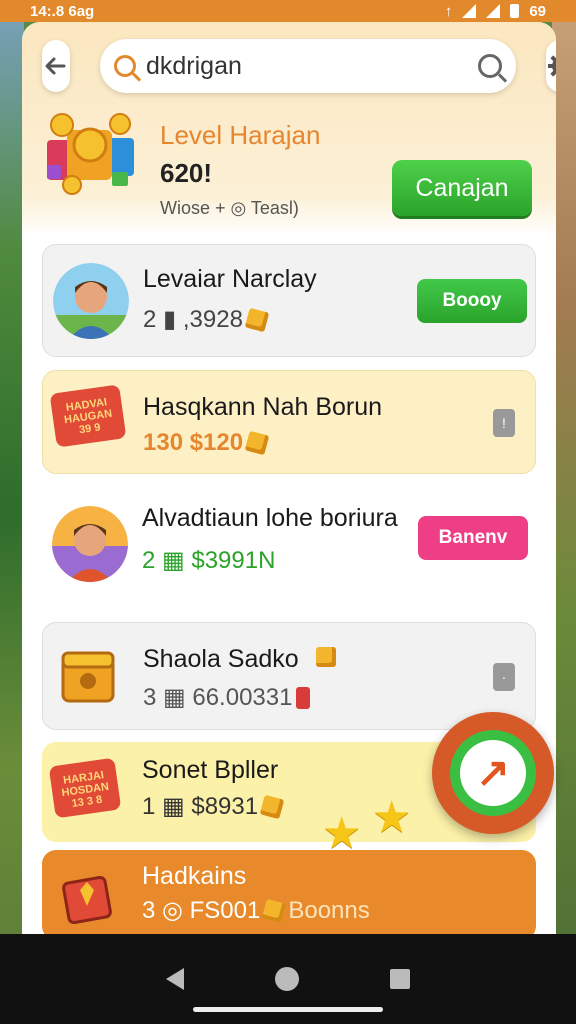  What do you see at coordinates (88, 677) in the screenshot?
I see `chest-icon` at bounding box center [88, 677].